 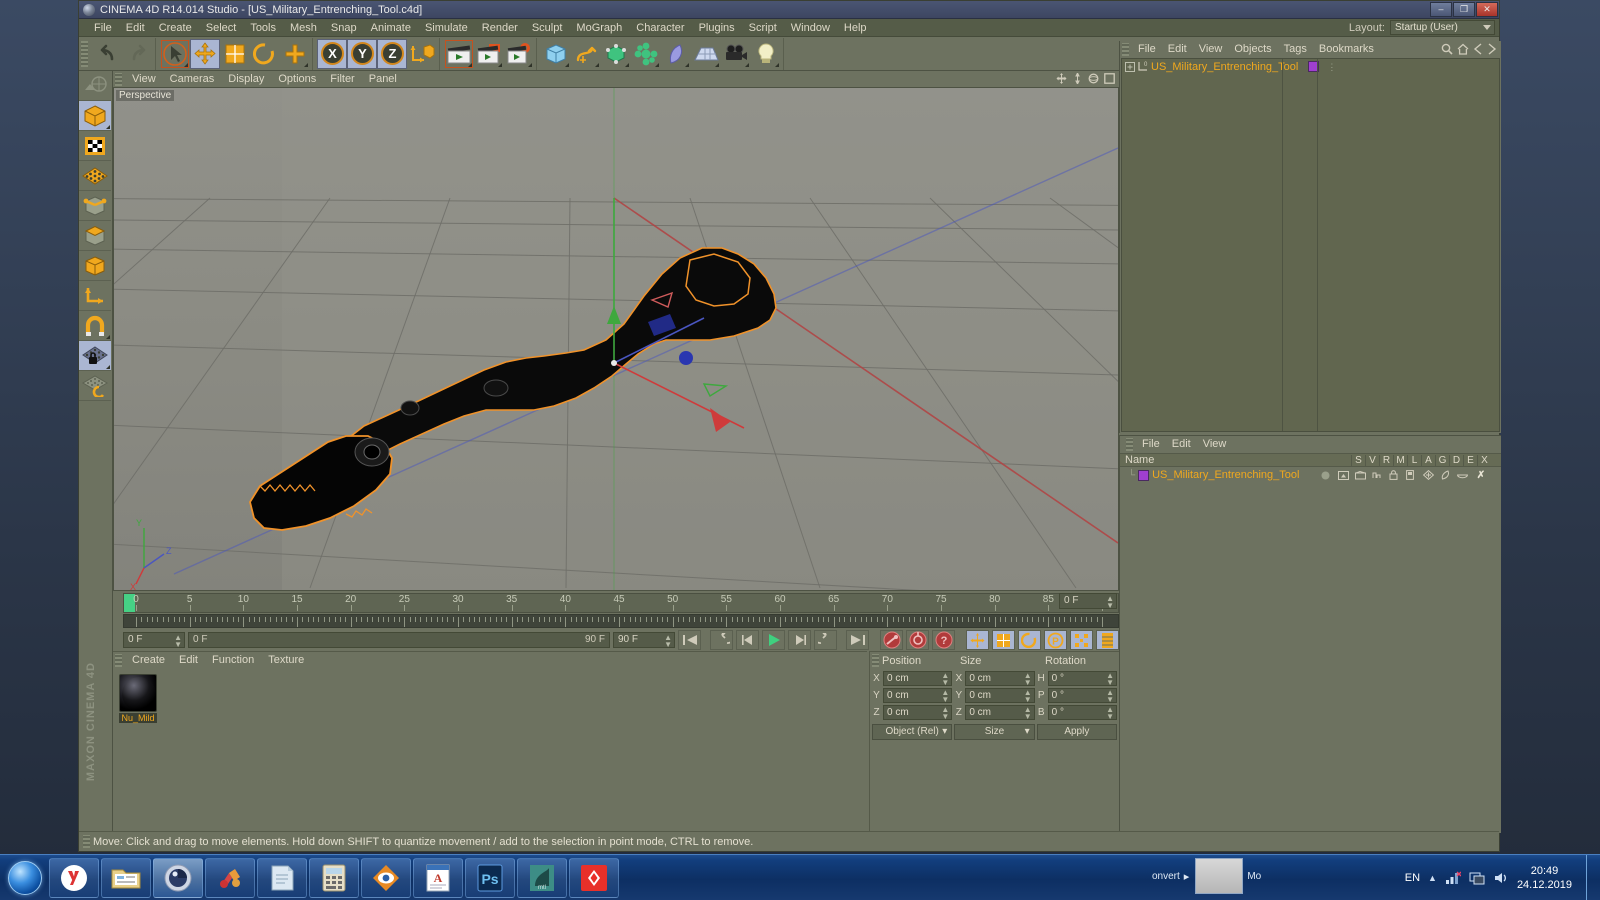 What do you see at coordinates (556, 53) in the screenshot?
I see `cube-primitive-button` at bounding box center [556, 53].